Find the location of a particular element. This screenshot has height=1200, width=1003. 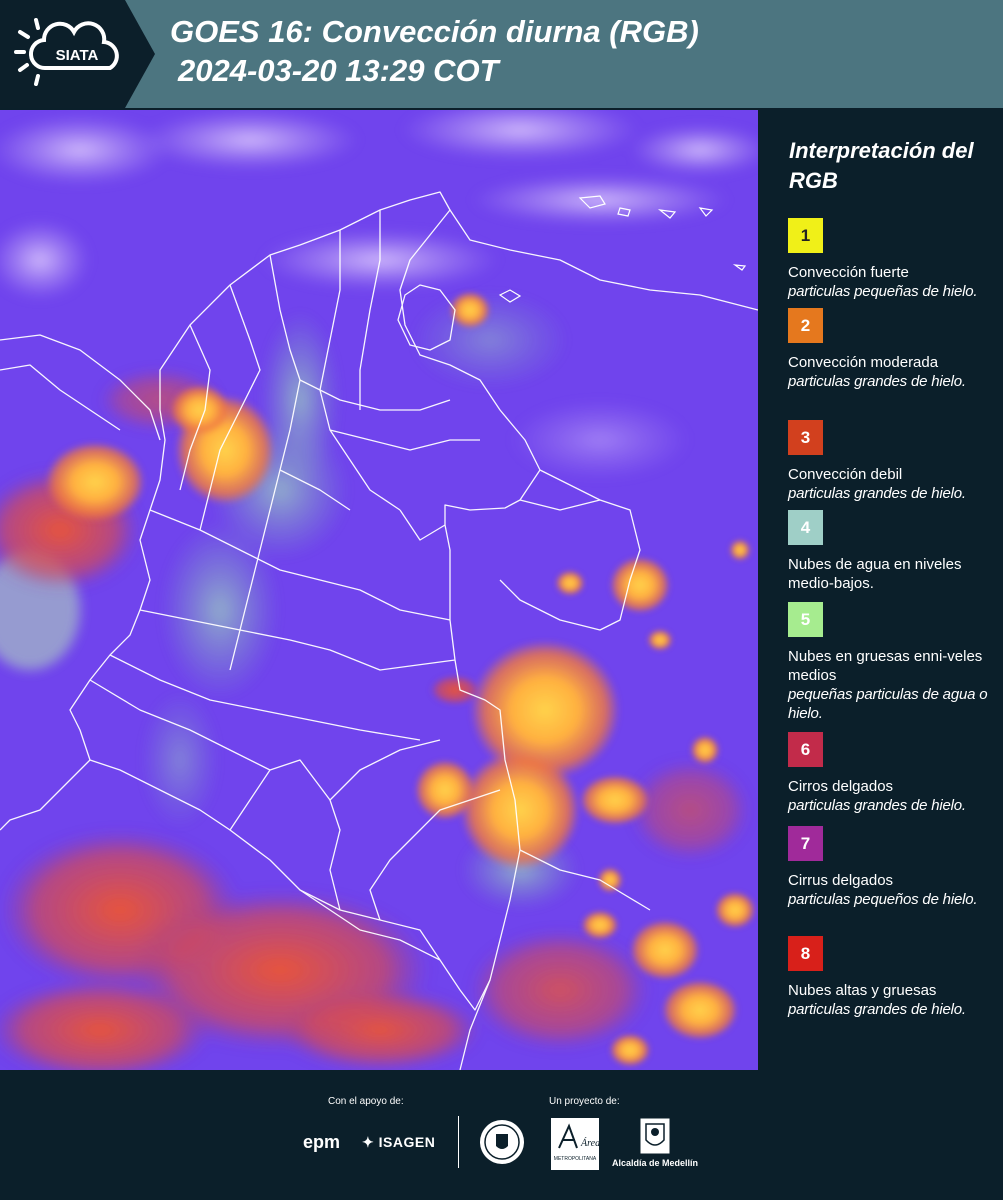

isagen-text: ISAGEN is located at coordinates (407, 1142).